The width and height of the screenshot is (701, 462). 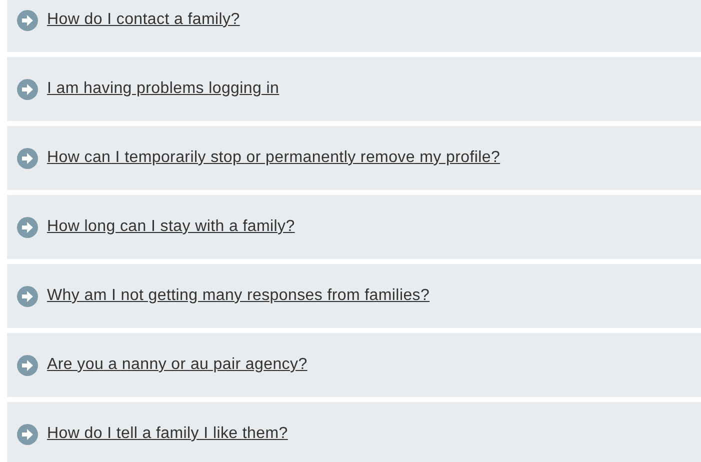 What do you see at coordinates (167, 434) in the screenshot?
I see `faq-question-link: How do I tell a family I like them?` at bounding box center [167, 434].